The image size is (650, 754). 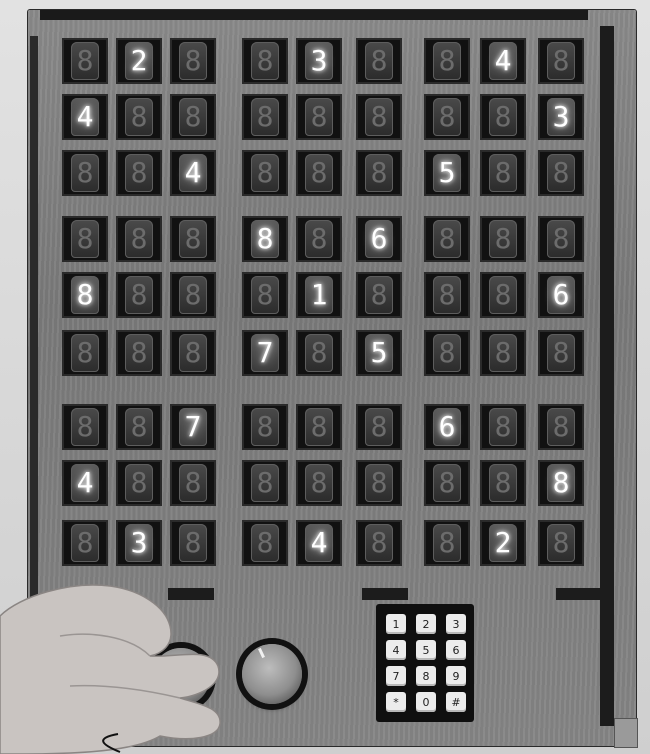 What do you see at coordinates (456, 624) in the screenshot?
I see `keypad-key: 3` at bounding box center [456, 624].